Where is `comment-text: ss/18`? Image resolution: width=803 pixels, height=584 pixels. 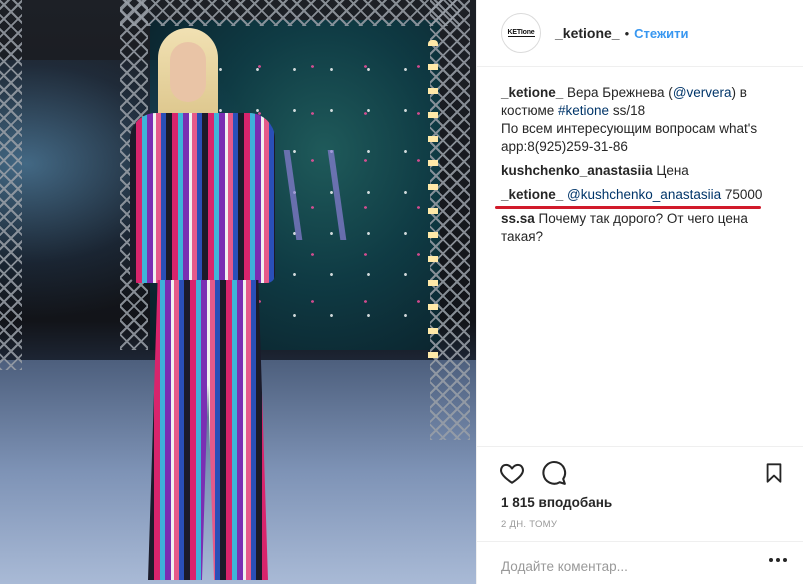 comment-text: ss/18 is located at coordinates (627, 110).